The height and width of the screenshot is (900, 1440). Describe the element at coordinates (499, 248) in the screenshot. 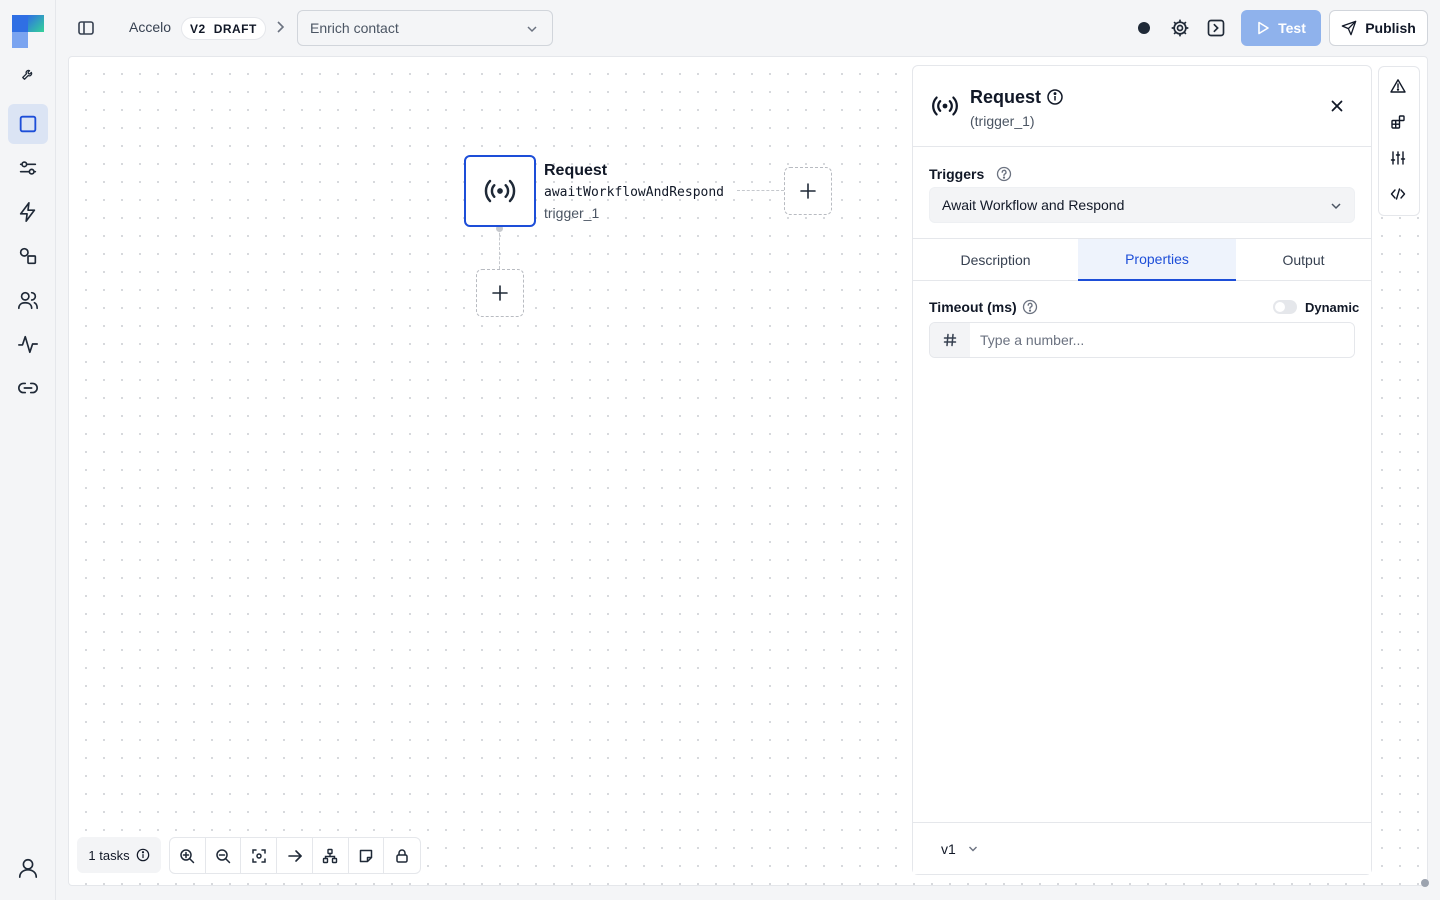

I see `connector-down` at that location.